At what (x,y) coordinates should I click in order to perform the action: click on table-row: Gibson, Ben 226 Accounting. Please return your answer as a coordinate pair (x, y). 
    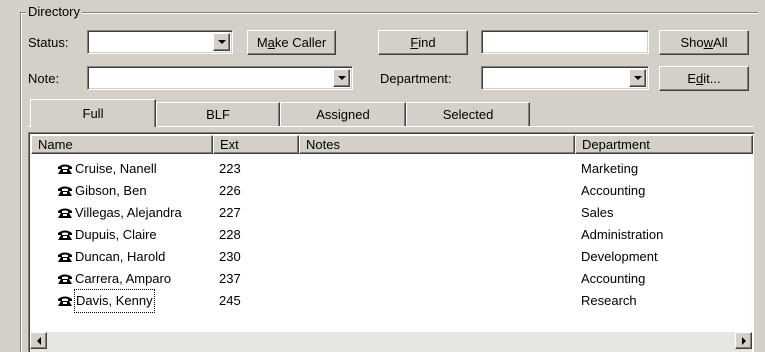
    Looking at the image, I should click on (391, 191).